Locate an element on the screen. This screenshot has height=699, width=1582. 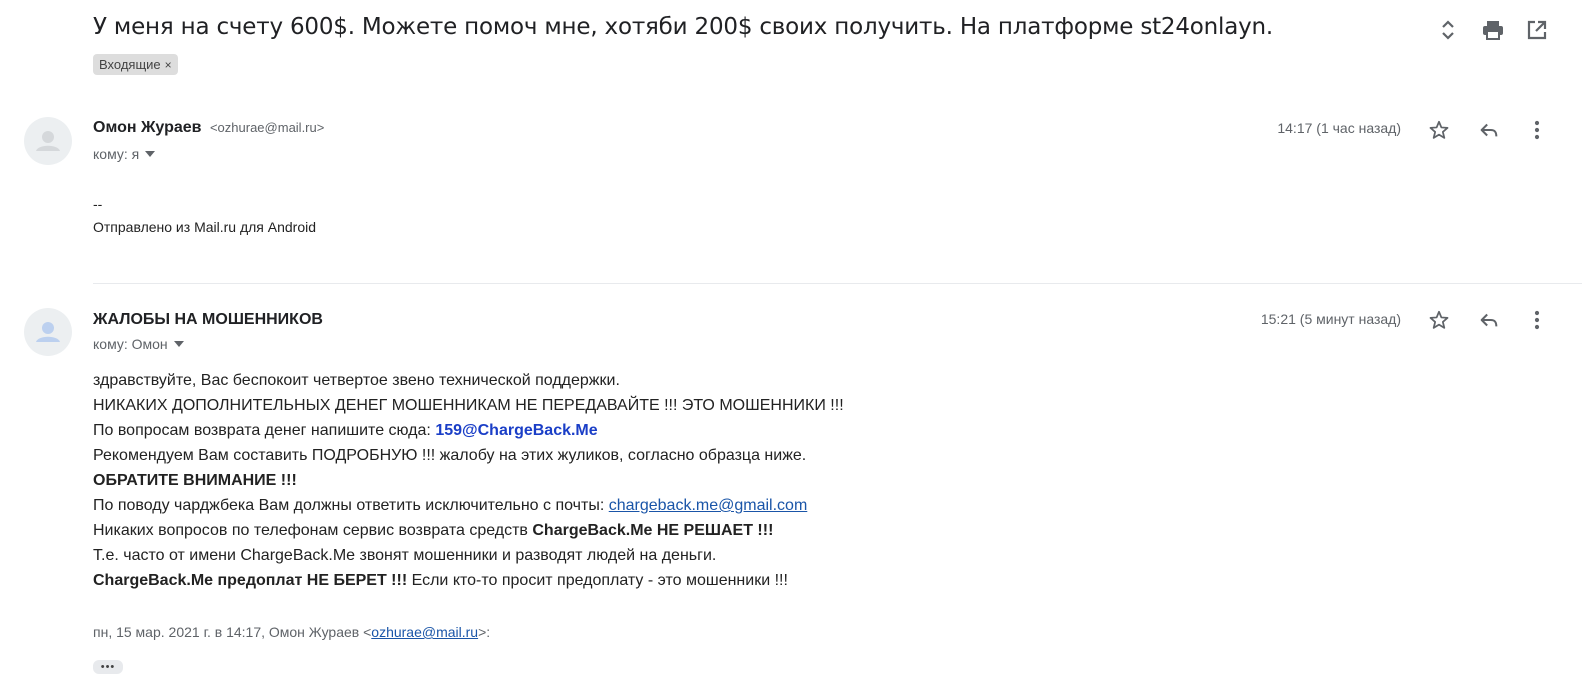
support-email: 159@ChargeBack.Me is located at coordinates (516, 430).